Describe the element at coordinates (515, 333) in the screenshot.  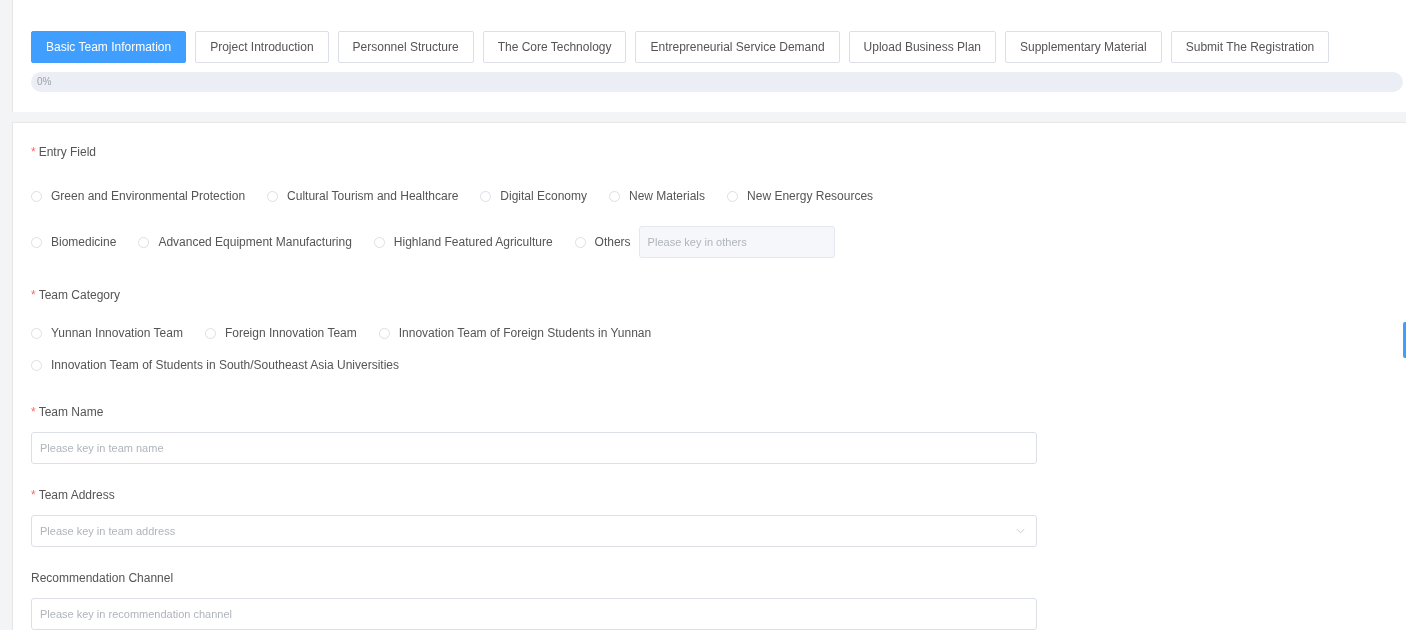
I see `radio-option: Innovation Team of Foreign Students in Yunnan` at that location.